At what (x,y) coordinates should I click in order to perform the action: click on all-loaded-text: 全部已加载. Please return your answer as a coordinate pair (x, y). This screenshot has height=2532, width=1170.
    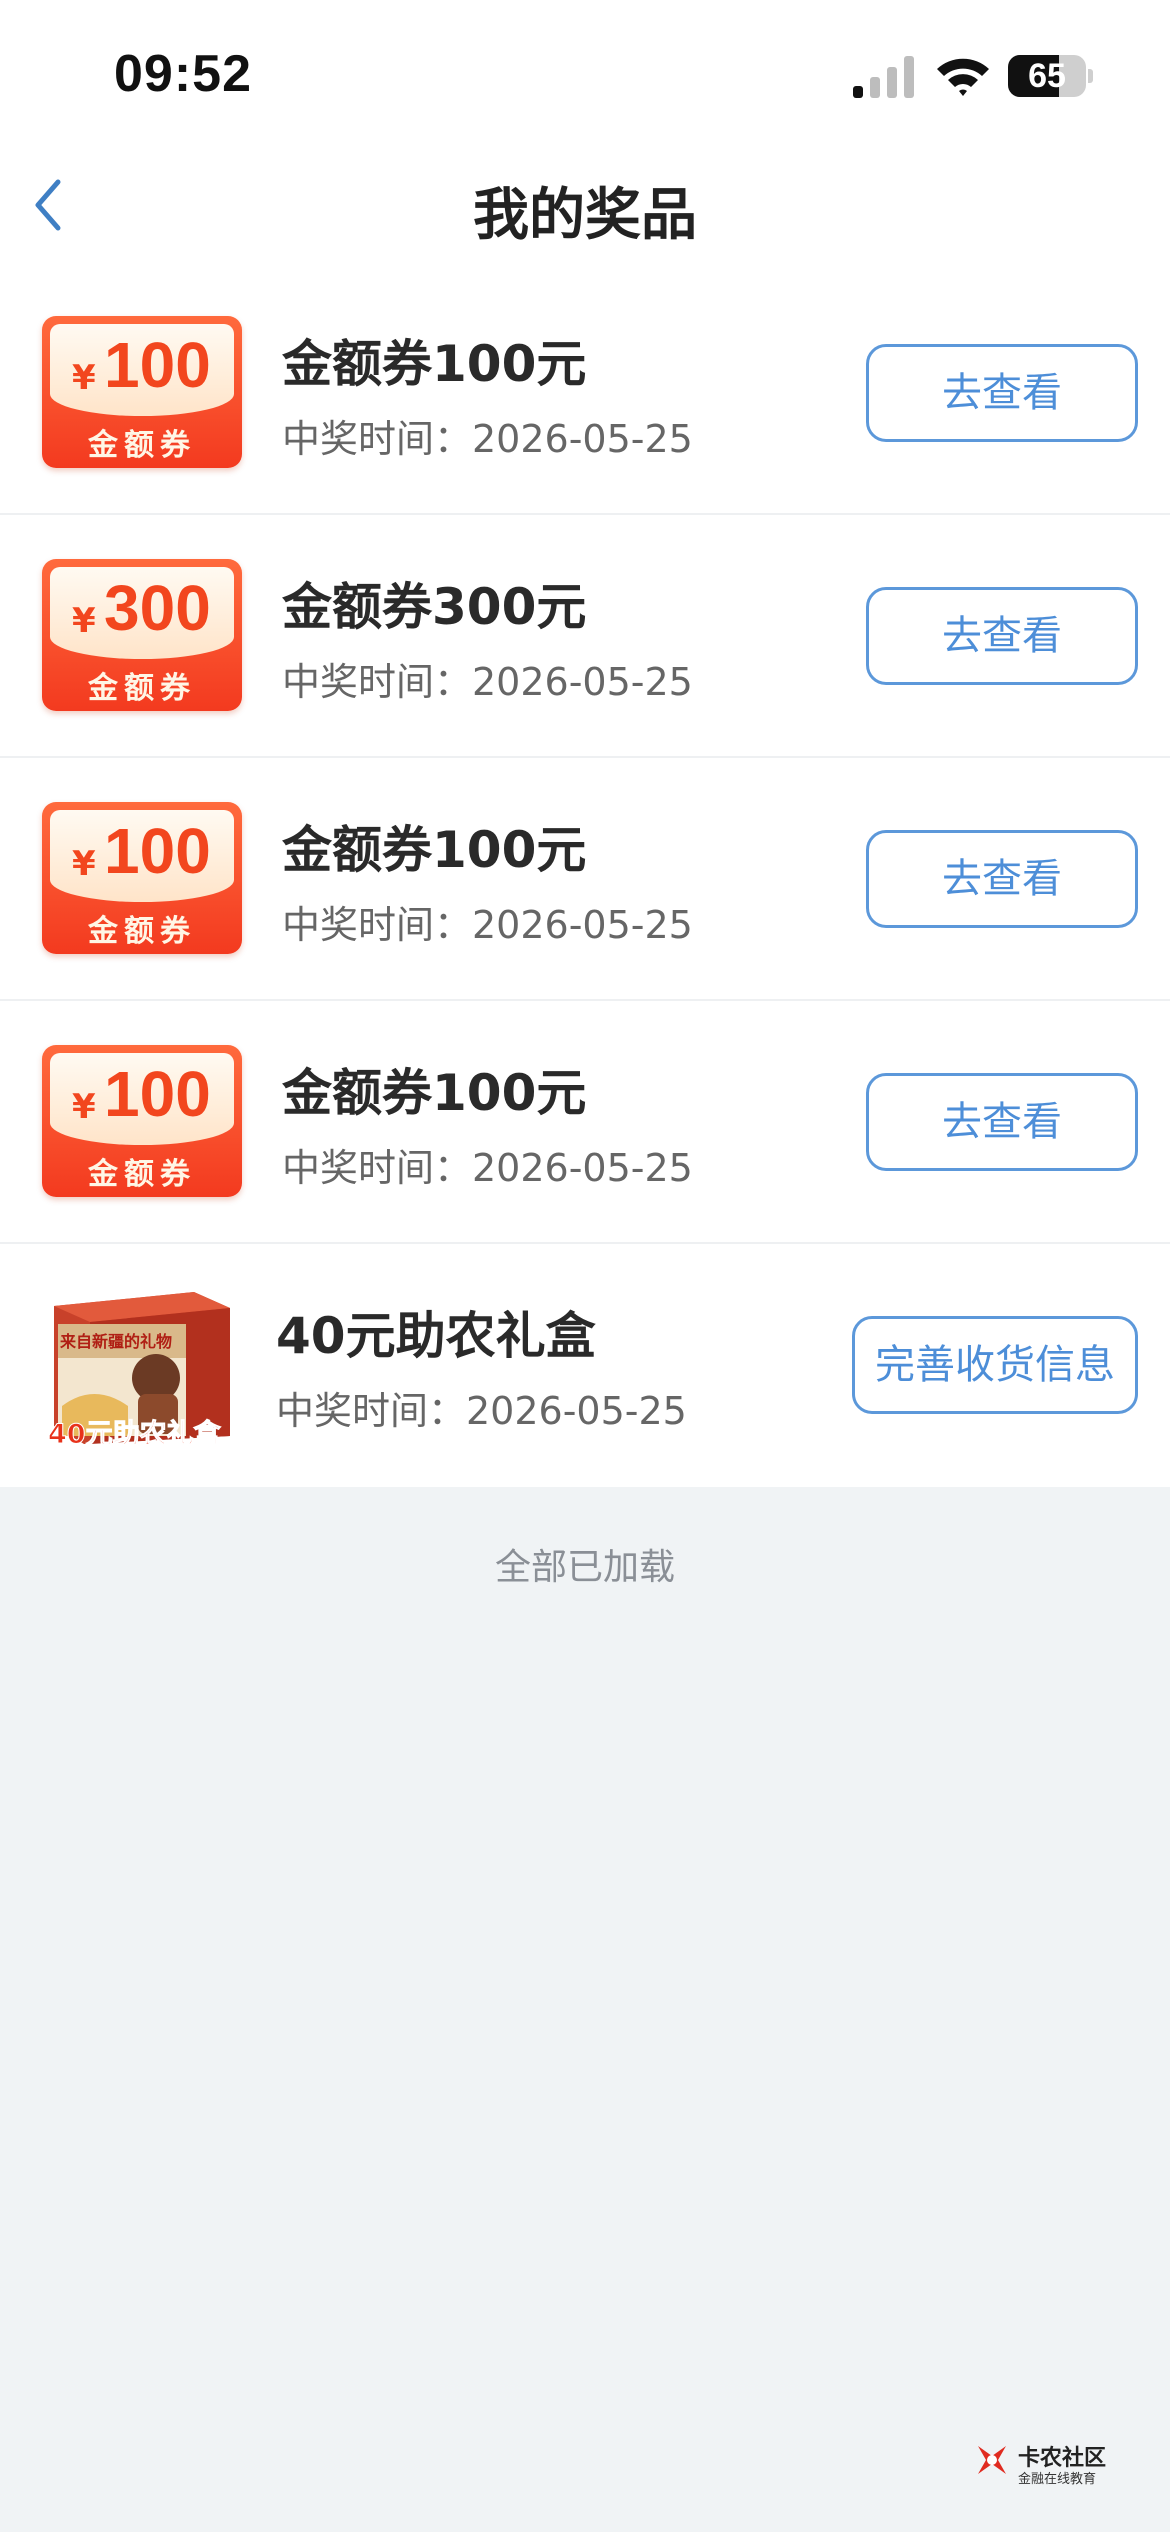
    Looking at the image, I should click on (584, 1567).